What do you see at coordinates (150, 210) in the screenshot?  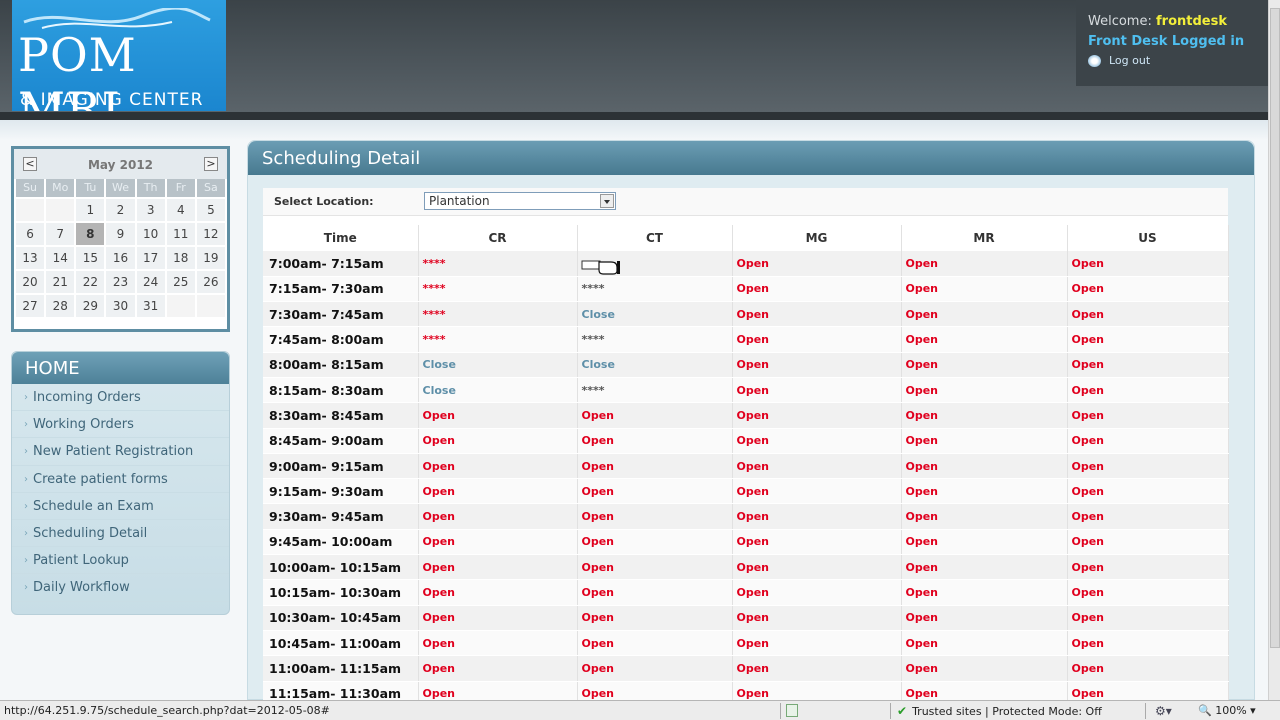 I see `calendar-day: 3` at bounding box center [150, 210].